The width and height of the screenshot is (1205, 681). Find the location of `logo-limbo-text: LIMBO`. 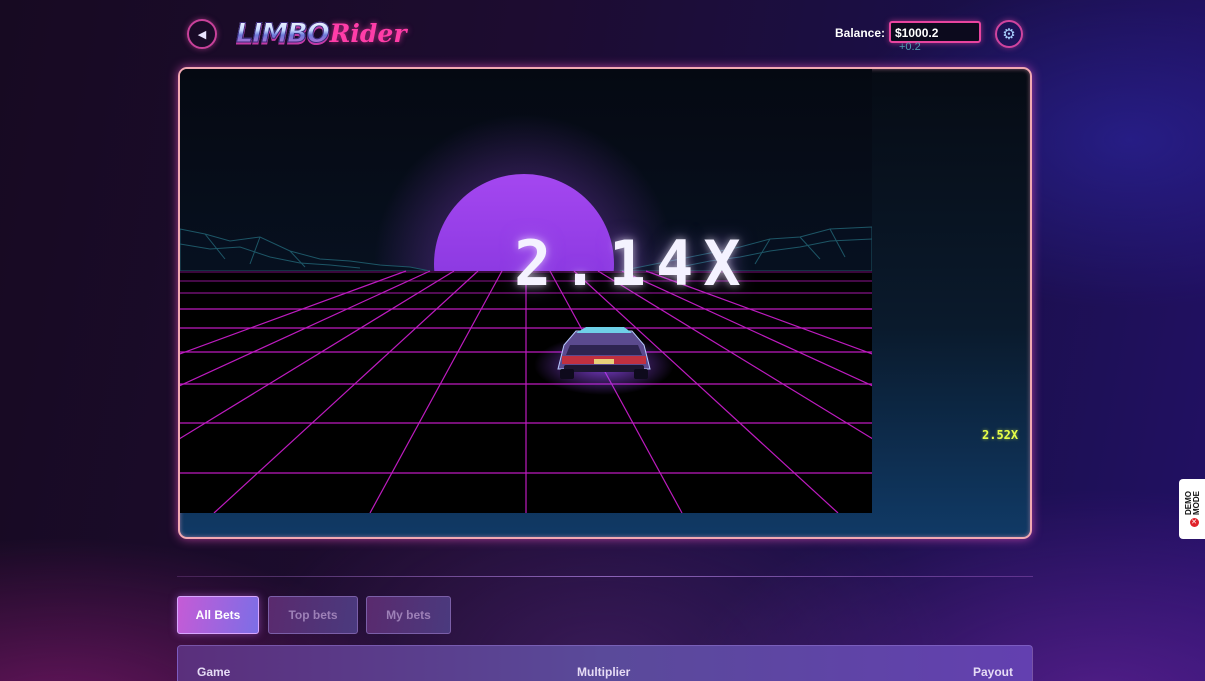

logo-limbo-text: LIMBO is located at coordinates (283, 33).